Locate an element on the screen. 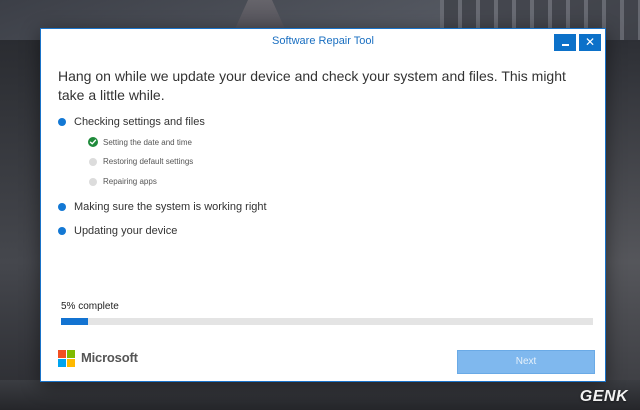 This screenshot has height=410, width=640. substep-label: Repairing apps is located at coordinates (130, 181).